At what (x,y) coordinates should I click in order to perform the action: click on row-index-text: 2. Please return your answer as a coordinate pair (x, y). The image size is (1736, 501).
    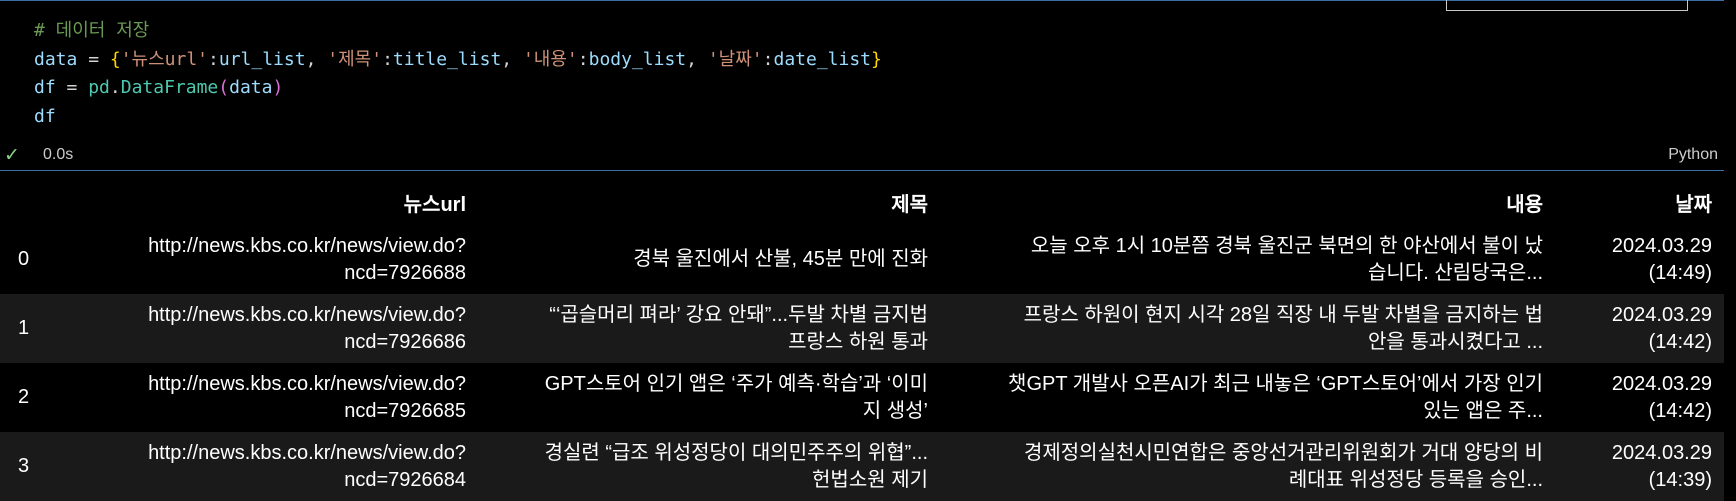
    Looking at the image, I should click on (24, 397).